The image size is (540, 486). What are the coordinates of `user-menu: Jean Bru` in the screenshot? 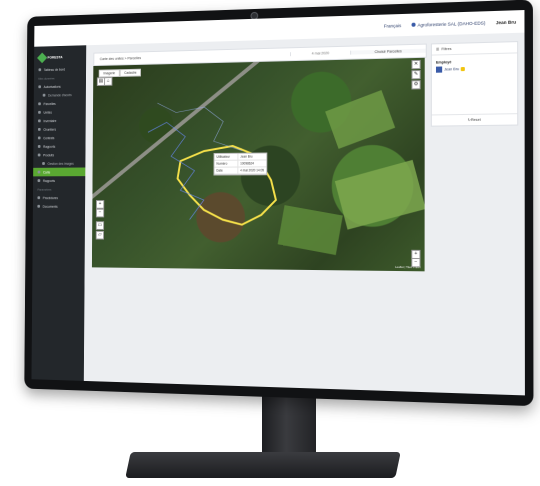 It's located at (506, 22).